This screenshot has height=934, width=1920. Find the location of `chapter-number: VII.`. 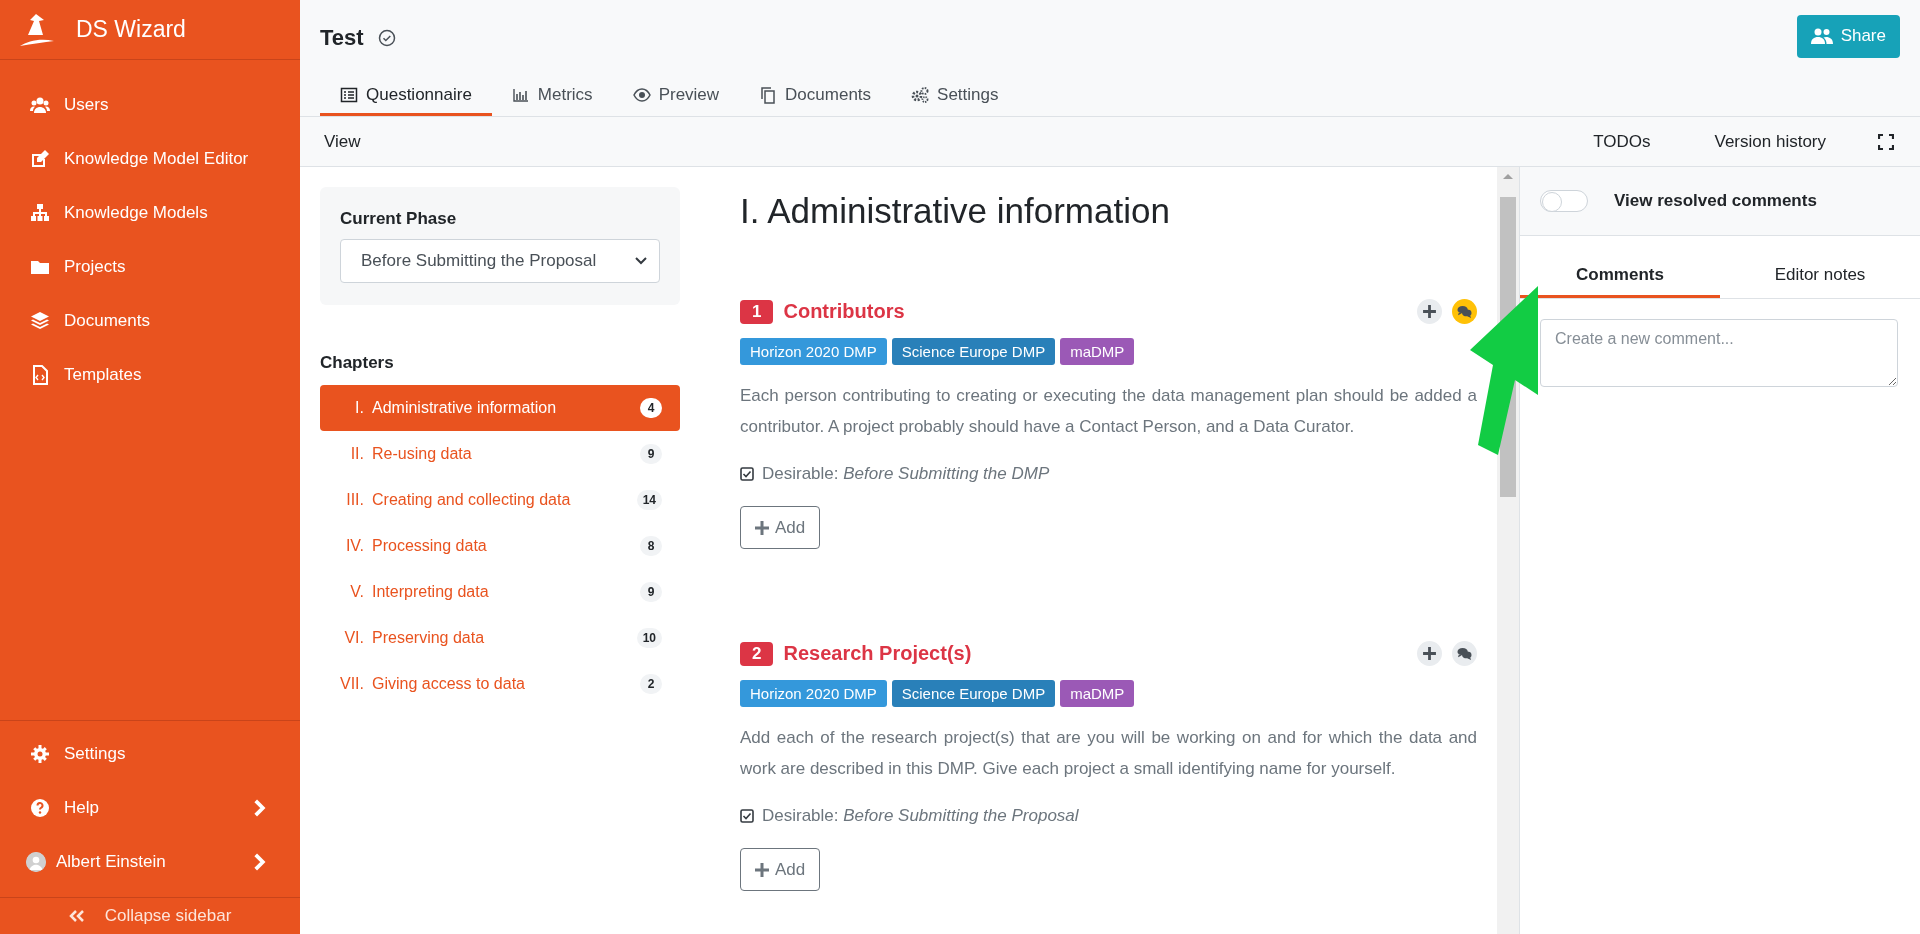

chapter-number: VII. is located at coordinates (352, 684).